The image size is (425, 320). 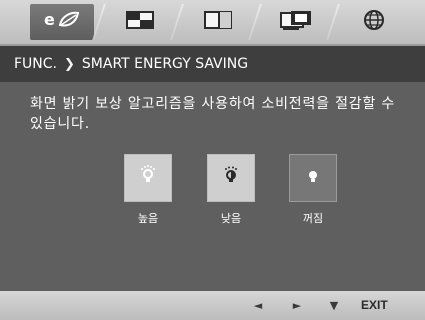 I want to click on bulb-low-icon, so click(x=231, y=178).